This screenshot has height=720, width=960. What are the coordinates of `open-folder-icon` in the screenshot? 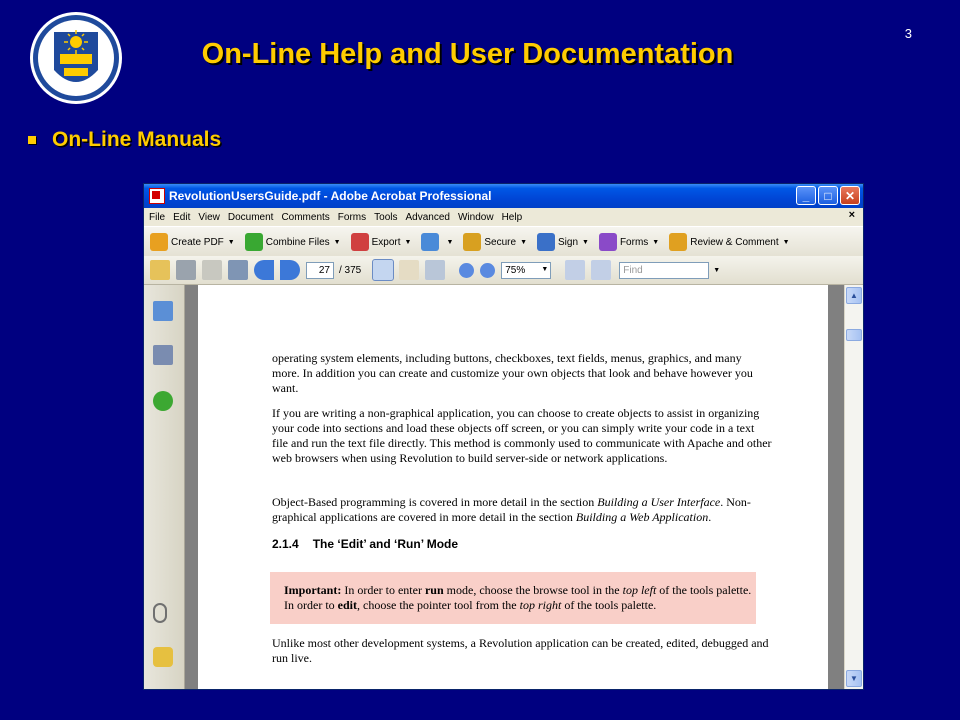 It's located at (160, 270).